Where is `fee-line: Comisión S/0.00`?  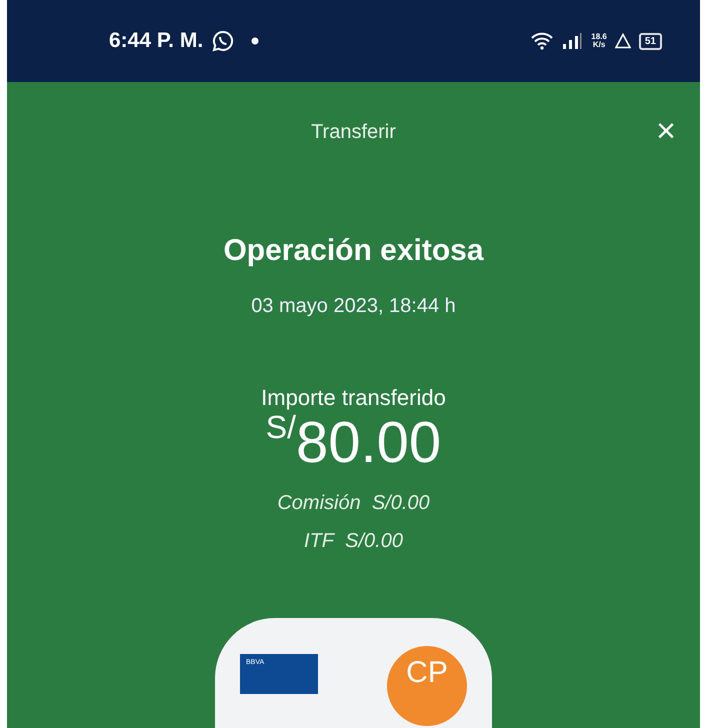
fee-line: Comisión S/0.00 is located at coordinates (353, 503).